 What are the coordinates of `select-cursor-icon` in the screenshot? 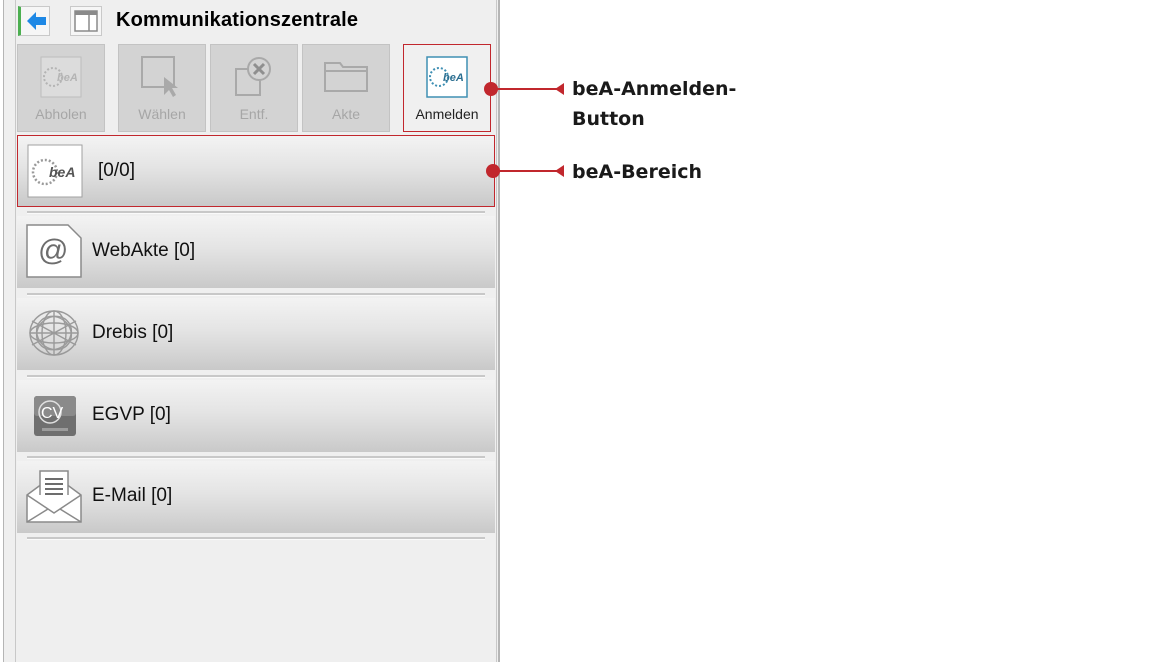 It's located at (159, 76).